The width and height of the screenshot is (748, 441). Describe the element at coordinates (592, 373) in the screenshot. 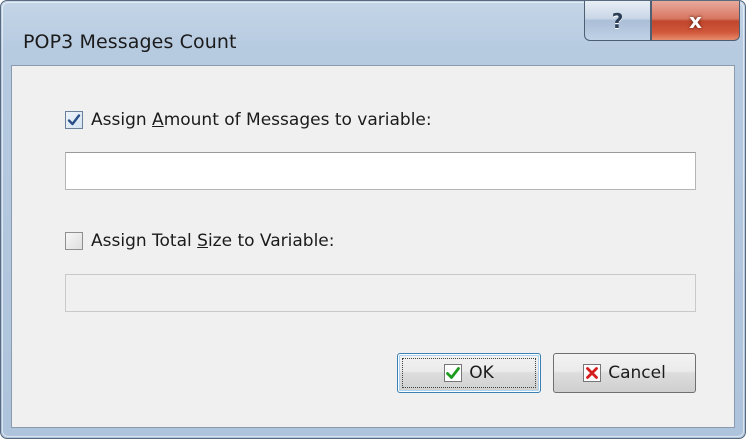

I see `x-mark-icon` at that location.